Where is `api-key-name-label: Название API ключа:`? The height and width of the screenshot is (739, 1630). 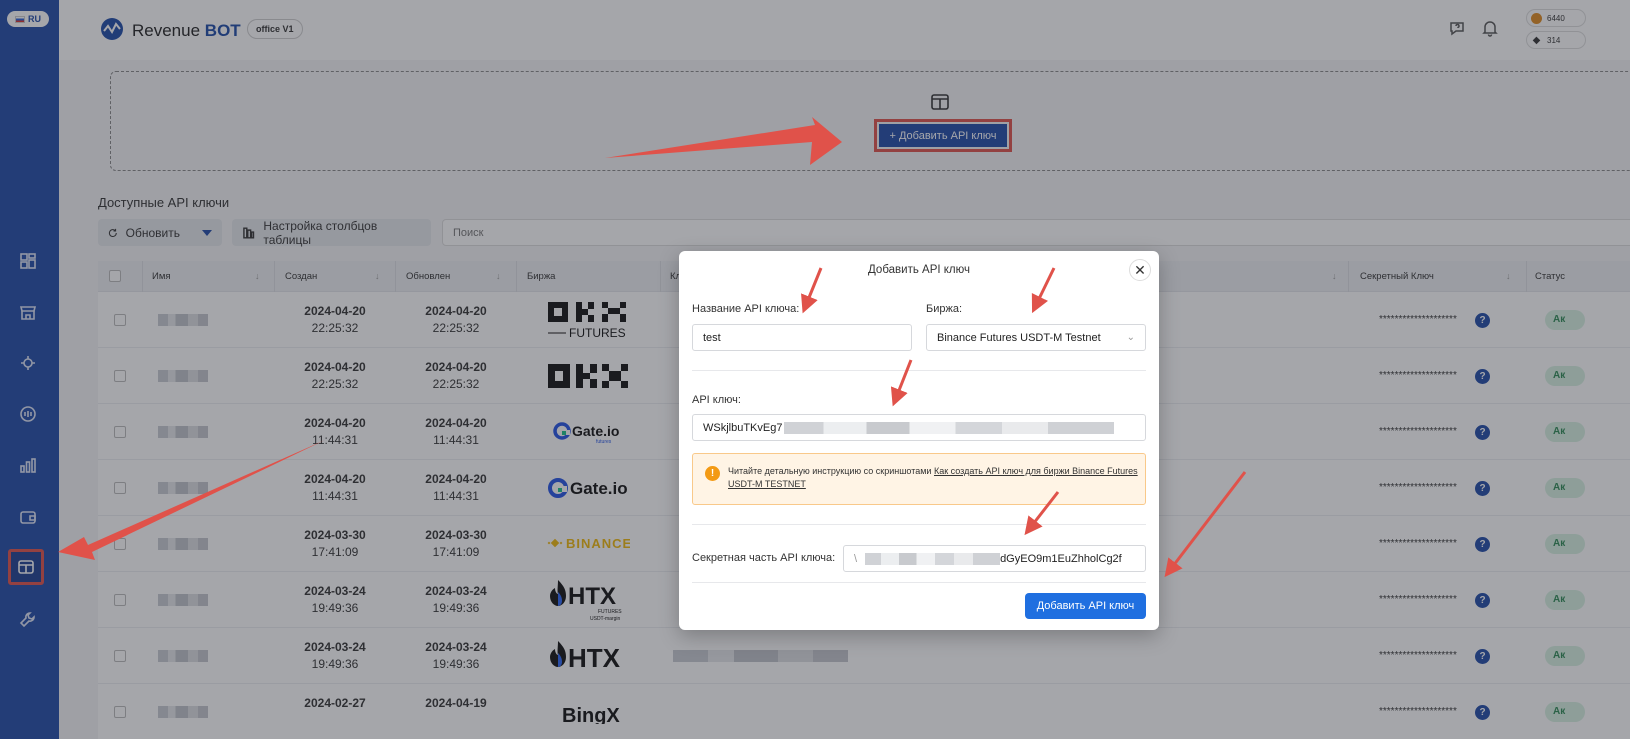
api-key-name-label: Название API ключа: is located at coordinates (746, 309).